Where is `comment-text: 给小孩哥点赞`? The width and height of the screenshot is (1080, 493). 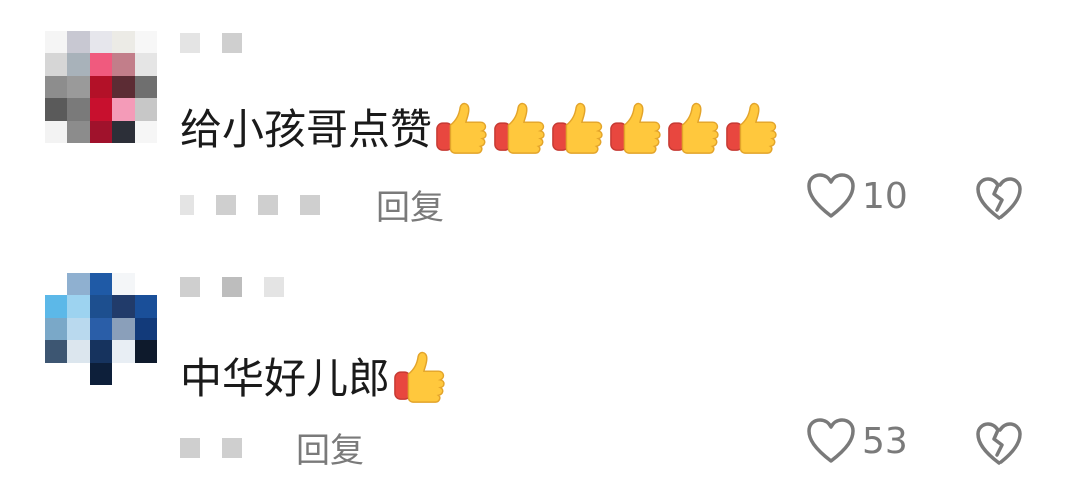
comment-text: 给小孩哥点赞 is located at coordinates (481, 126).